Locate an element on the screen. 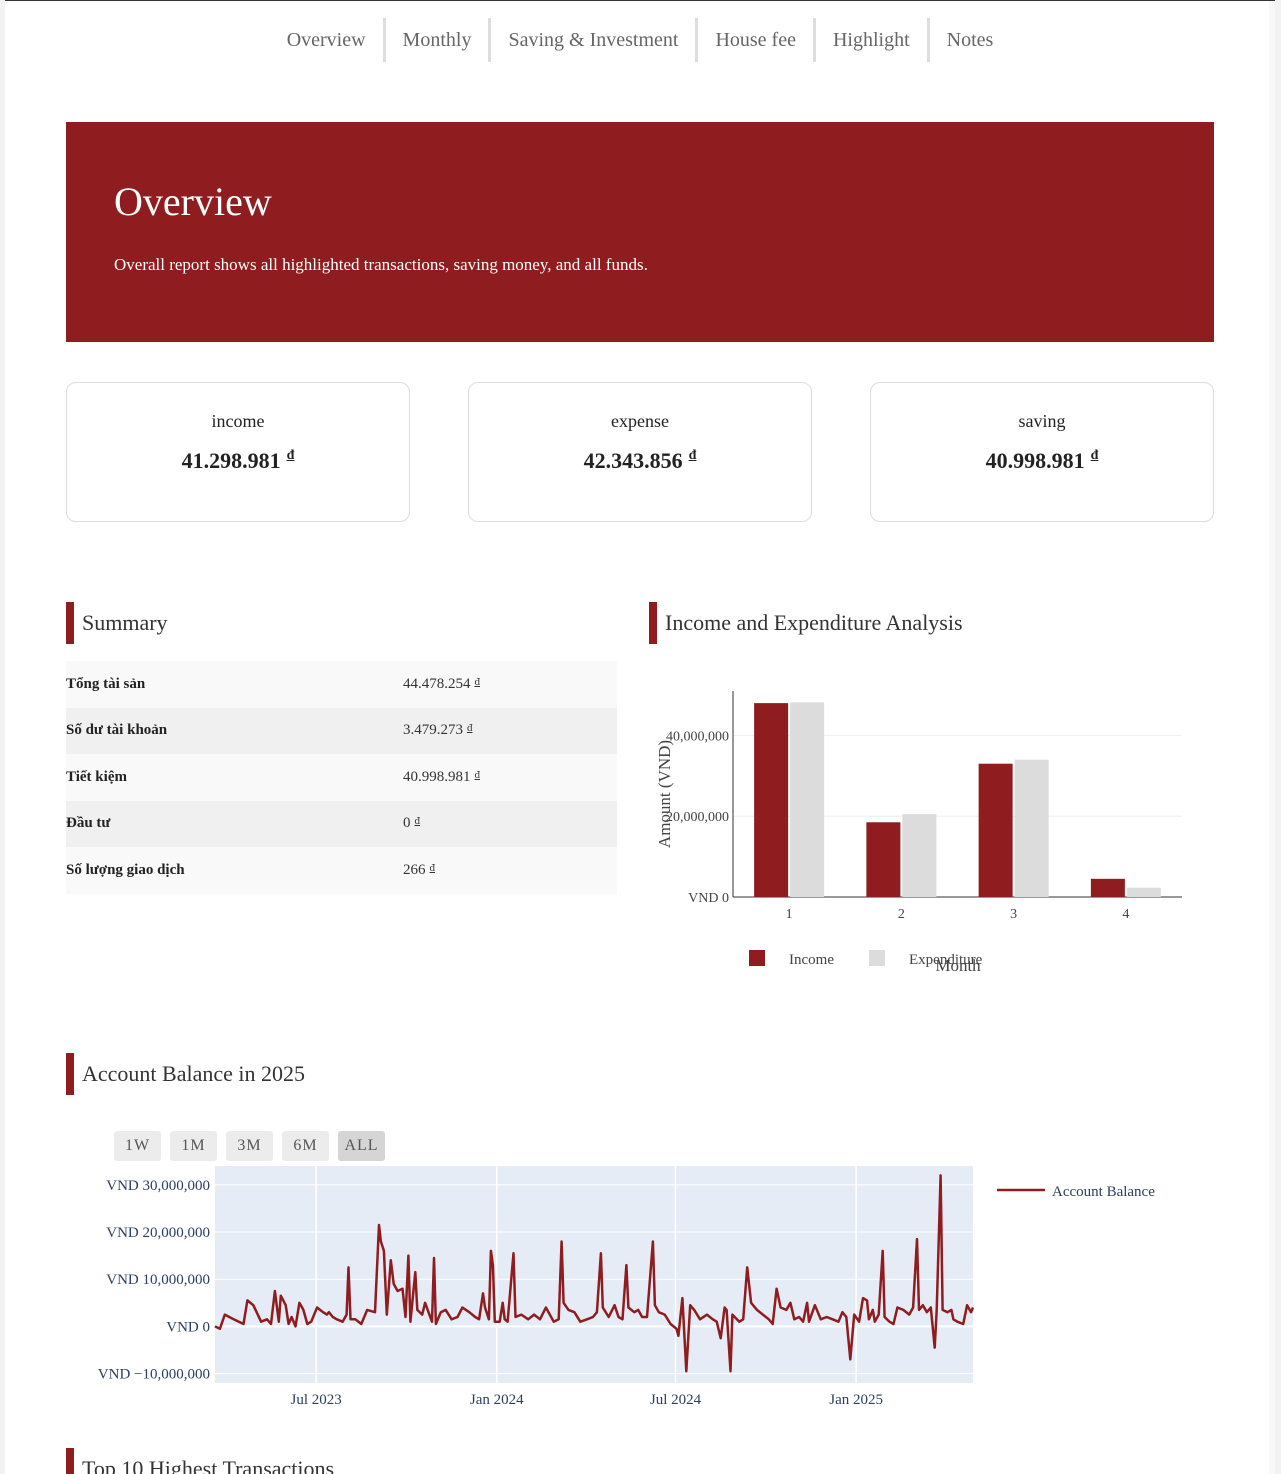 This screenshot has height=1474, width=1281. table-row: Số lượng giao dịch 266 đ is located at coordinates (341, 870).